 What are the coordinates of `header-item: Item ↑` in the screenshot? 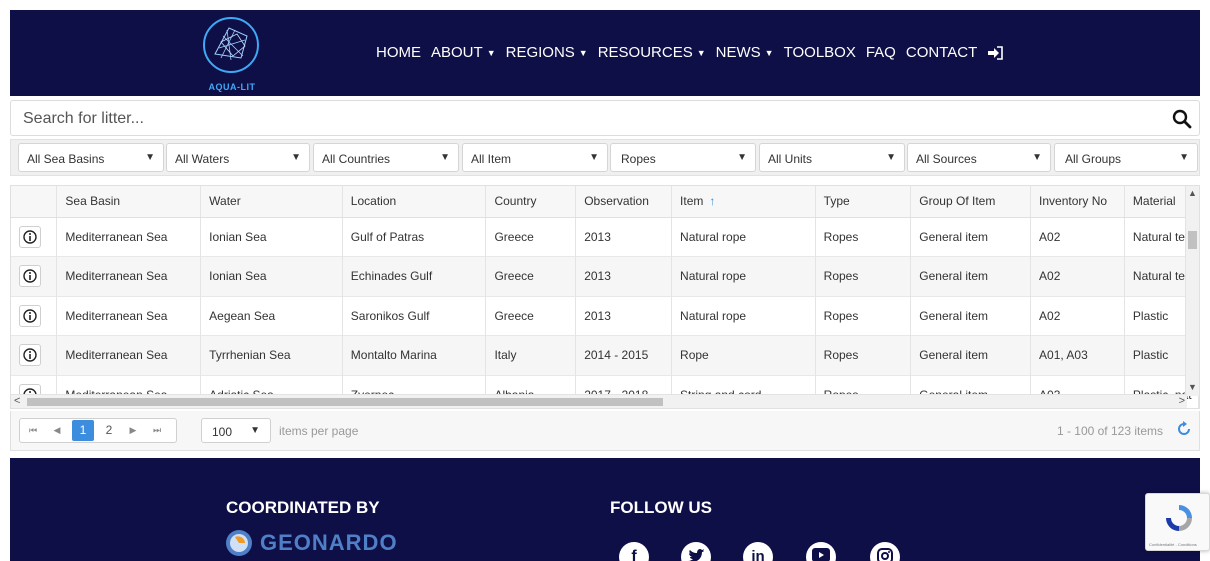 It's located at (743, 202).